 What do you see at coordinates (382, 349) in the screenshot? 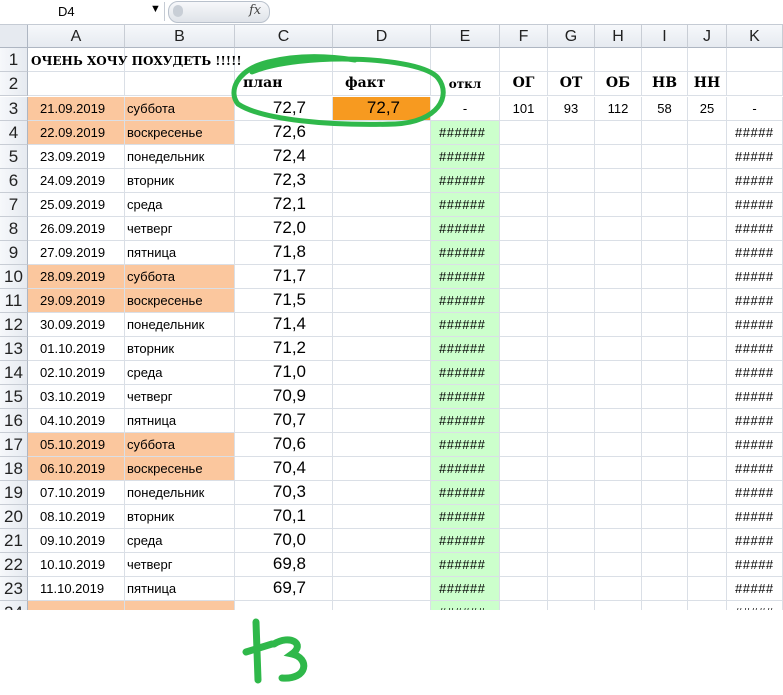
I see `cell-d13` at bounding box center [382, 349].